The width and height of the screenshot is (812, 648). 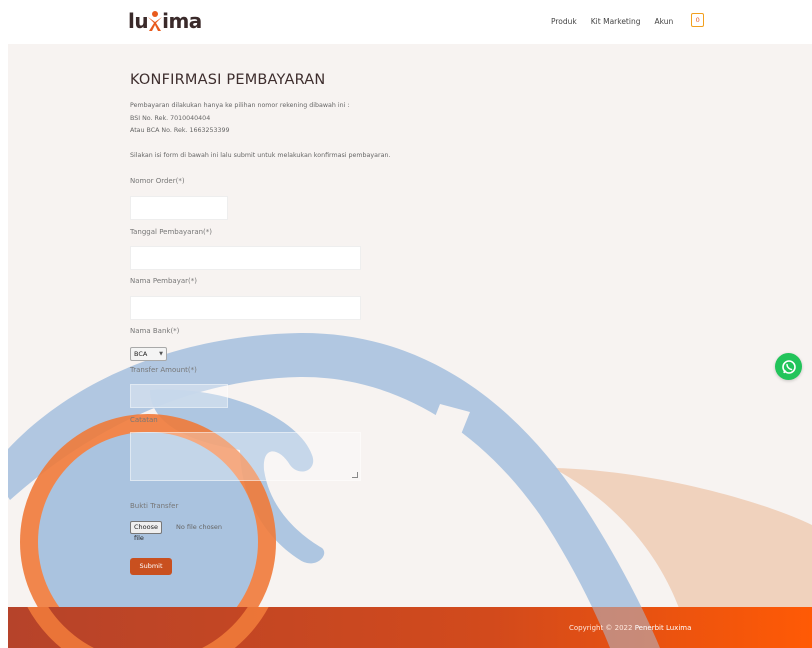 What do you see at coordinates (788, 366) in the screenshot?
I see `whatsapp-icon` at bounding box center [788, 366].